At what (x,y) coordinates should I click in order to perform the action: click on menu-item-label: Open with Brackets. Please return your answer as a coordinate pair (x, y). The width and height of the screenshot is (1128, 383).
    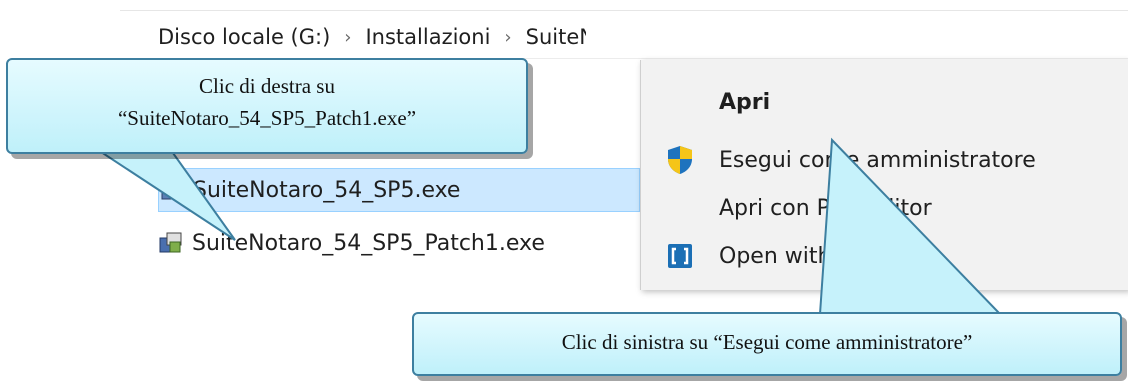
    Looking at the image, I should click on (826, 256).